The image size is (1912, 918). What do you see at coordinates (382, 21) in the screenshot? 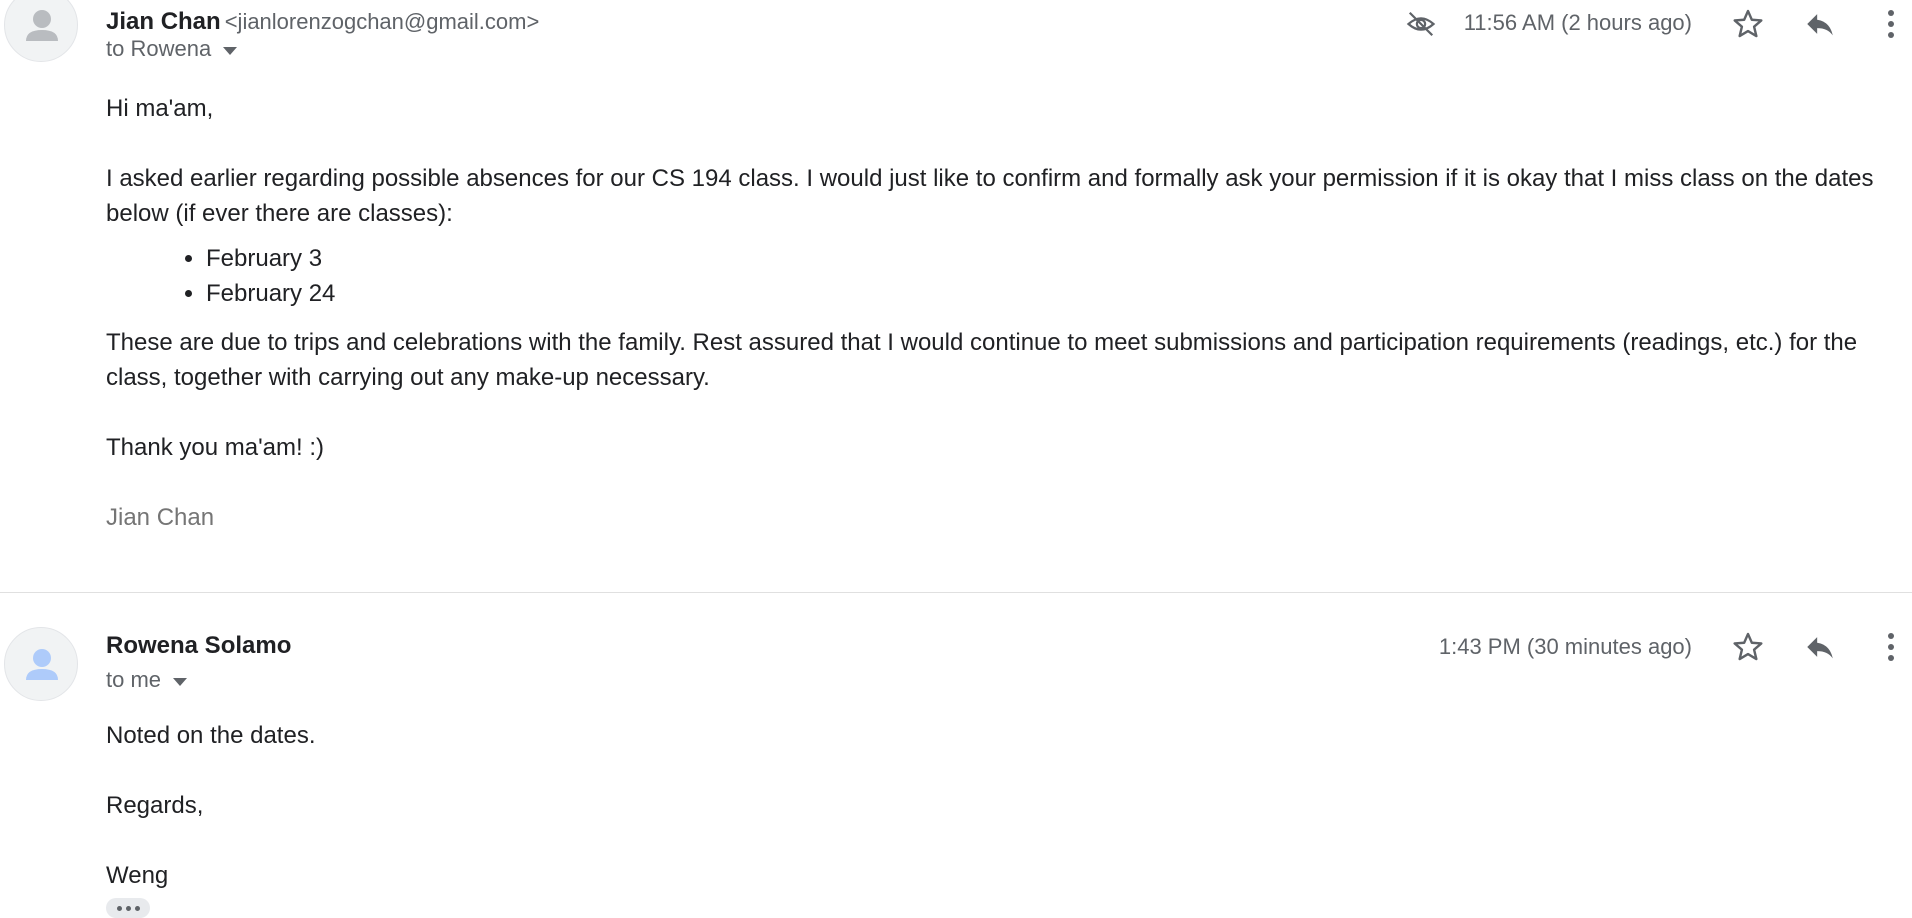
I see `sender-email: <jianlorenzogchan@gmail.com>` at bounding box center [382, 21].